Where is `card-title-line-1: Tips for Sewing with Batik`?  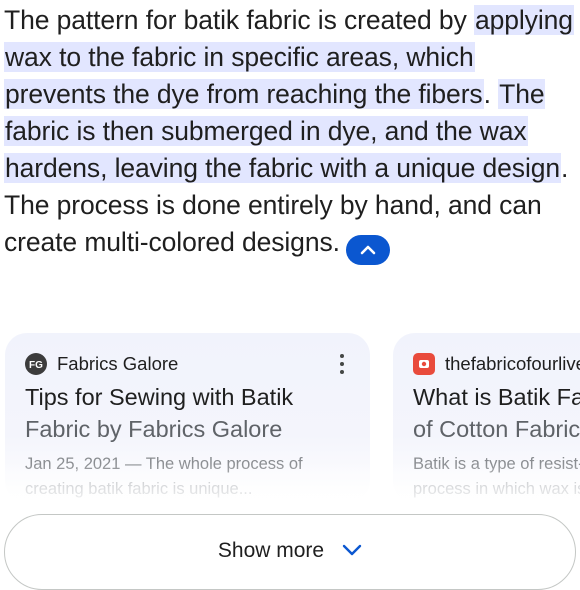
card-title-line-1: Tips for Sewing with Batik is located at coordinates (159, 397).